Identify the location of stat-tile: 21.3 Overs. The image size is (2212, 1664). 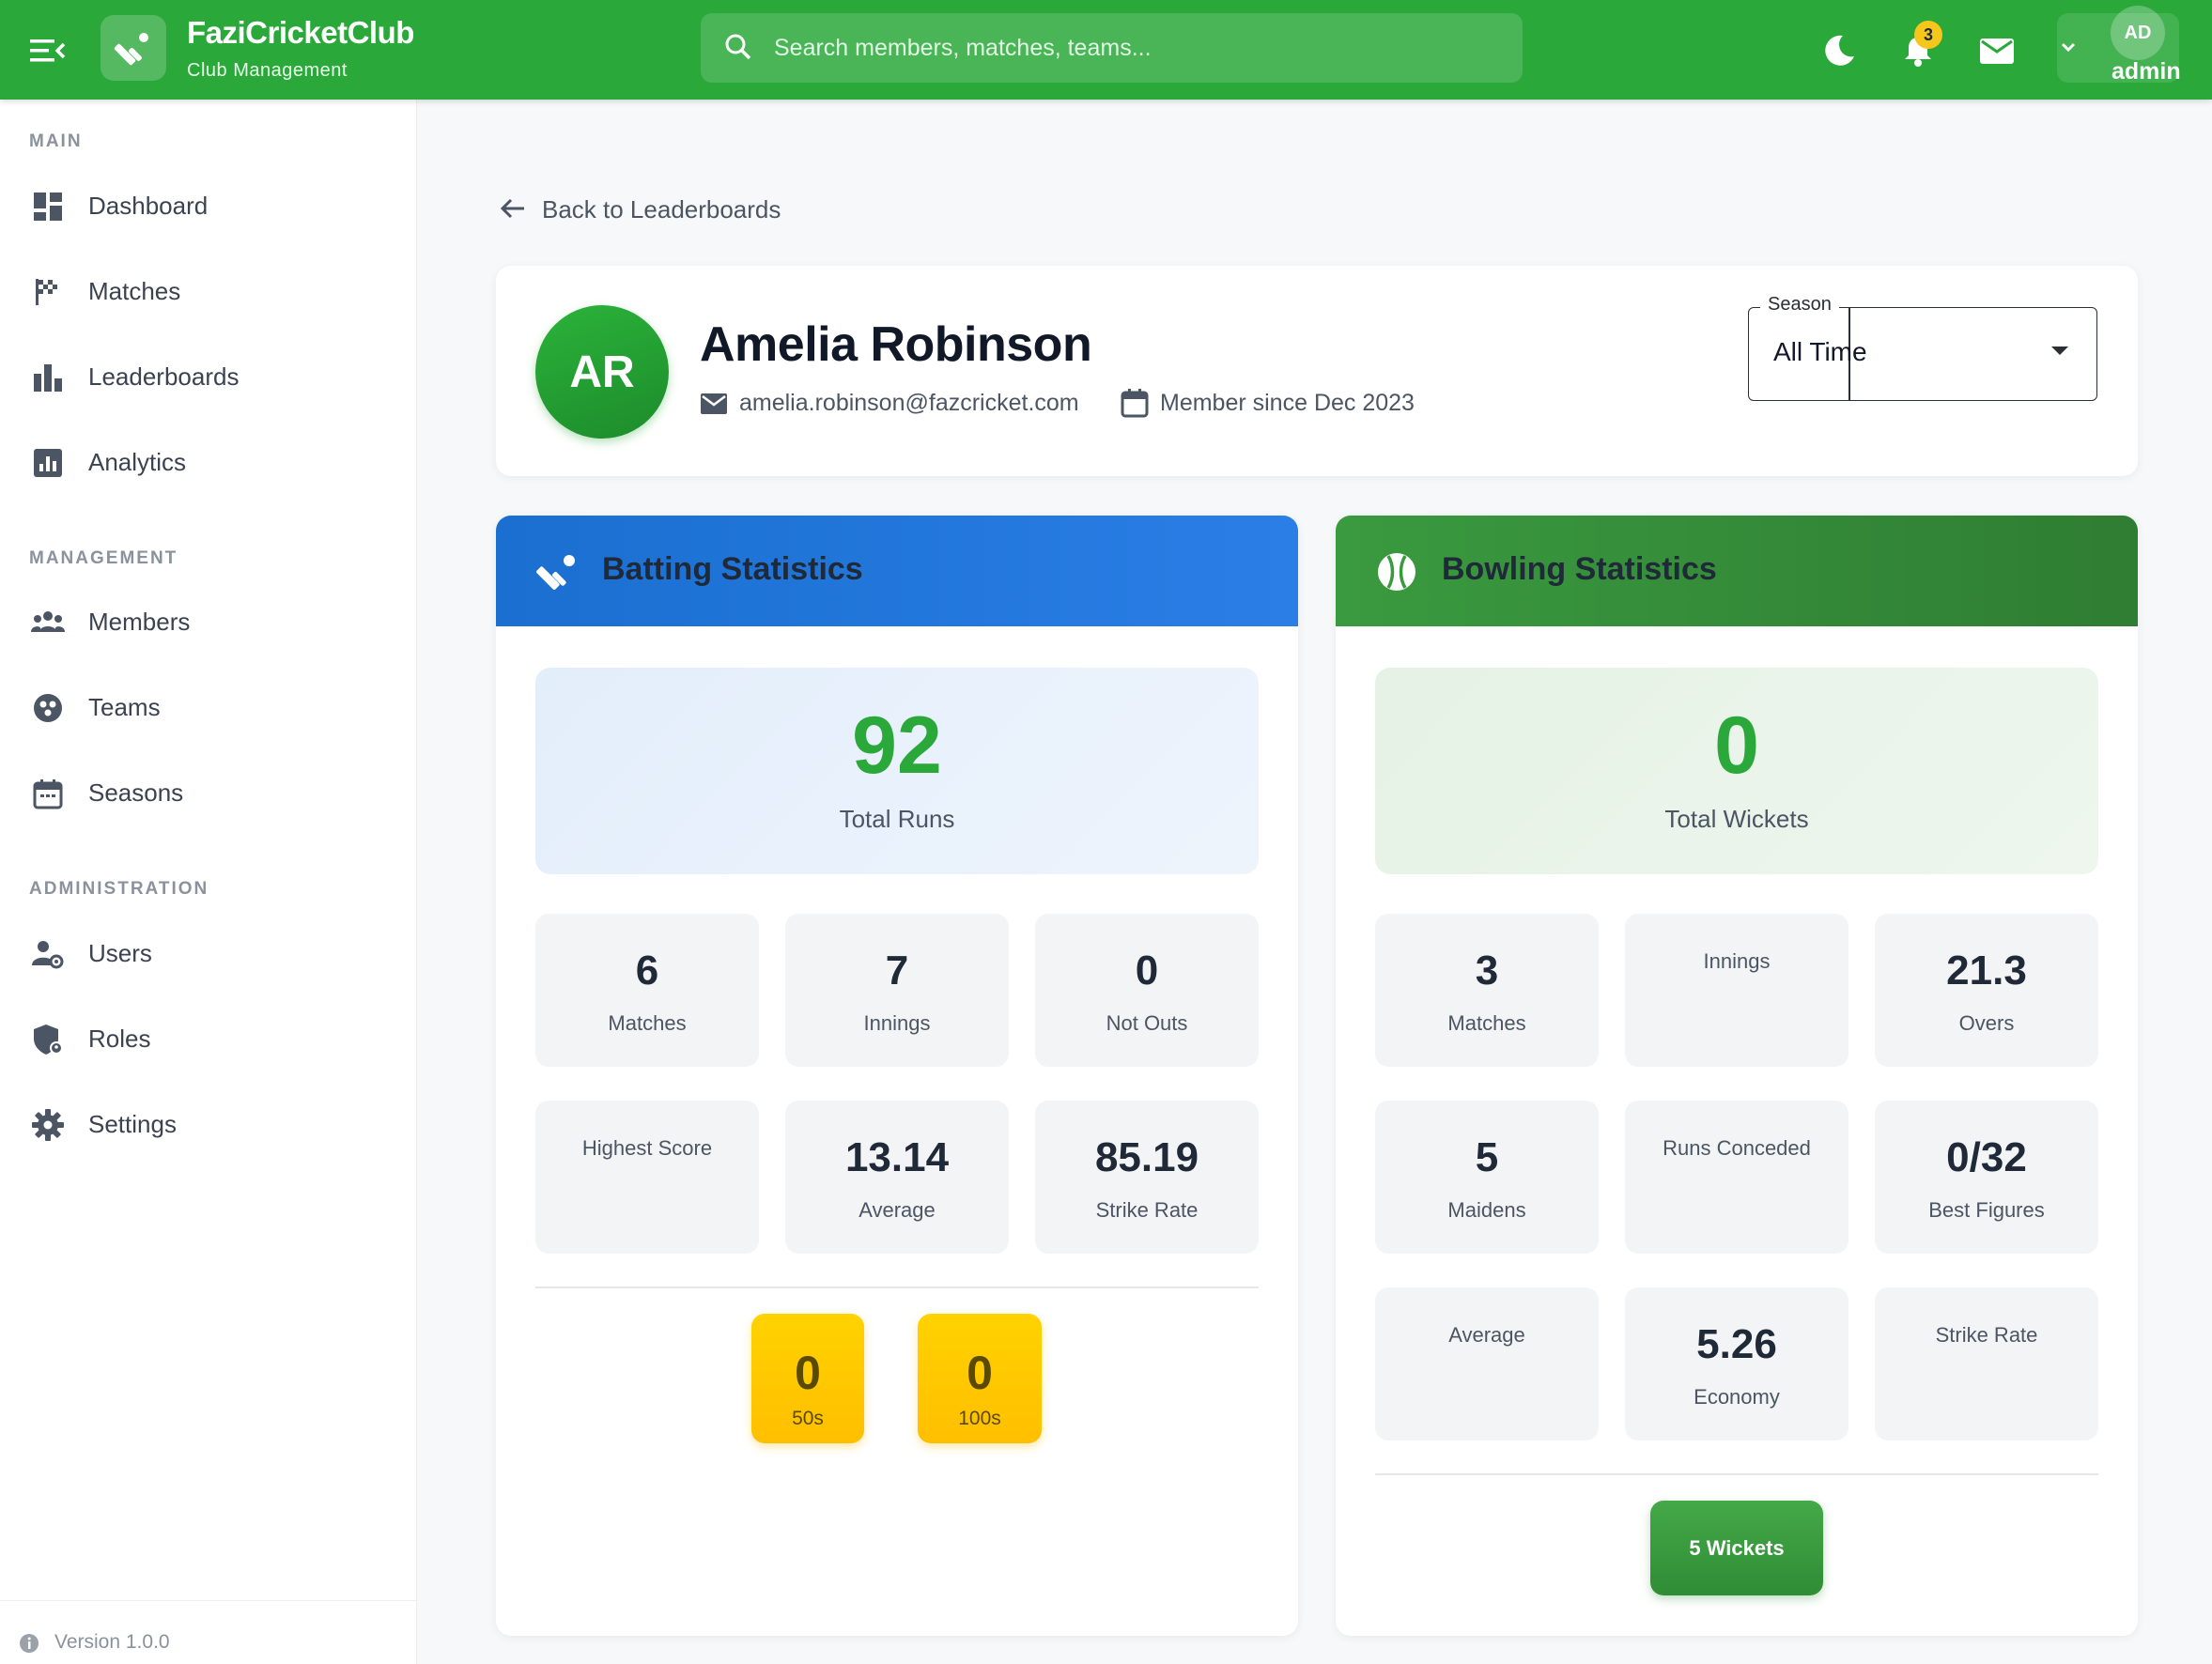
(1987, 991).